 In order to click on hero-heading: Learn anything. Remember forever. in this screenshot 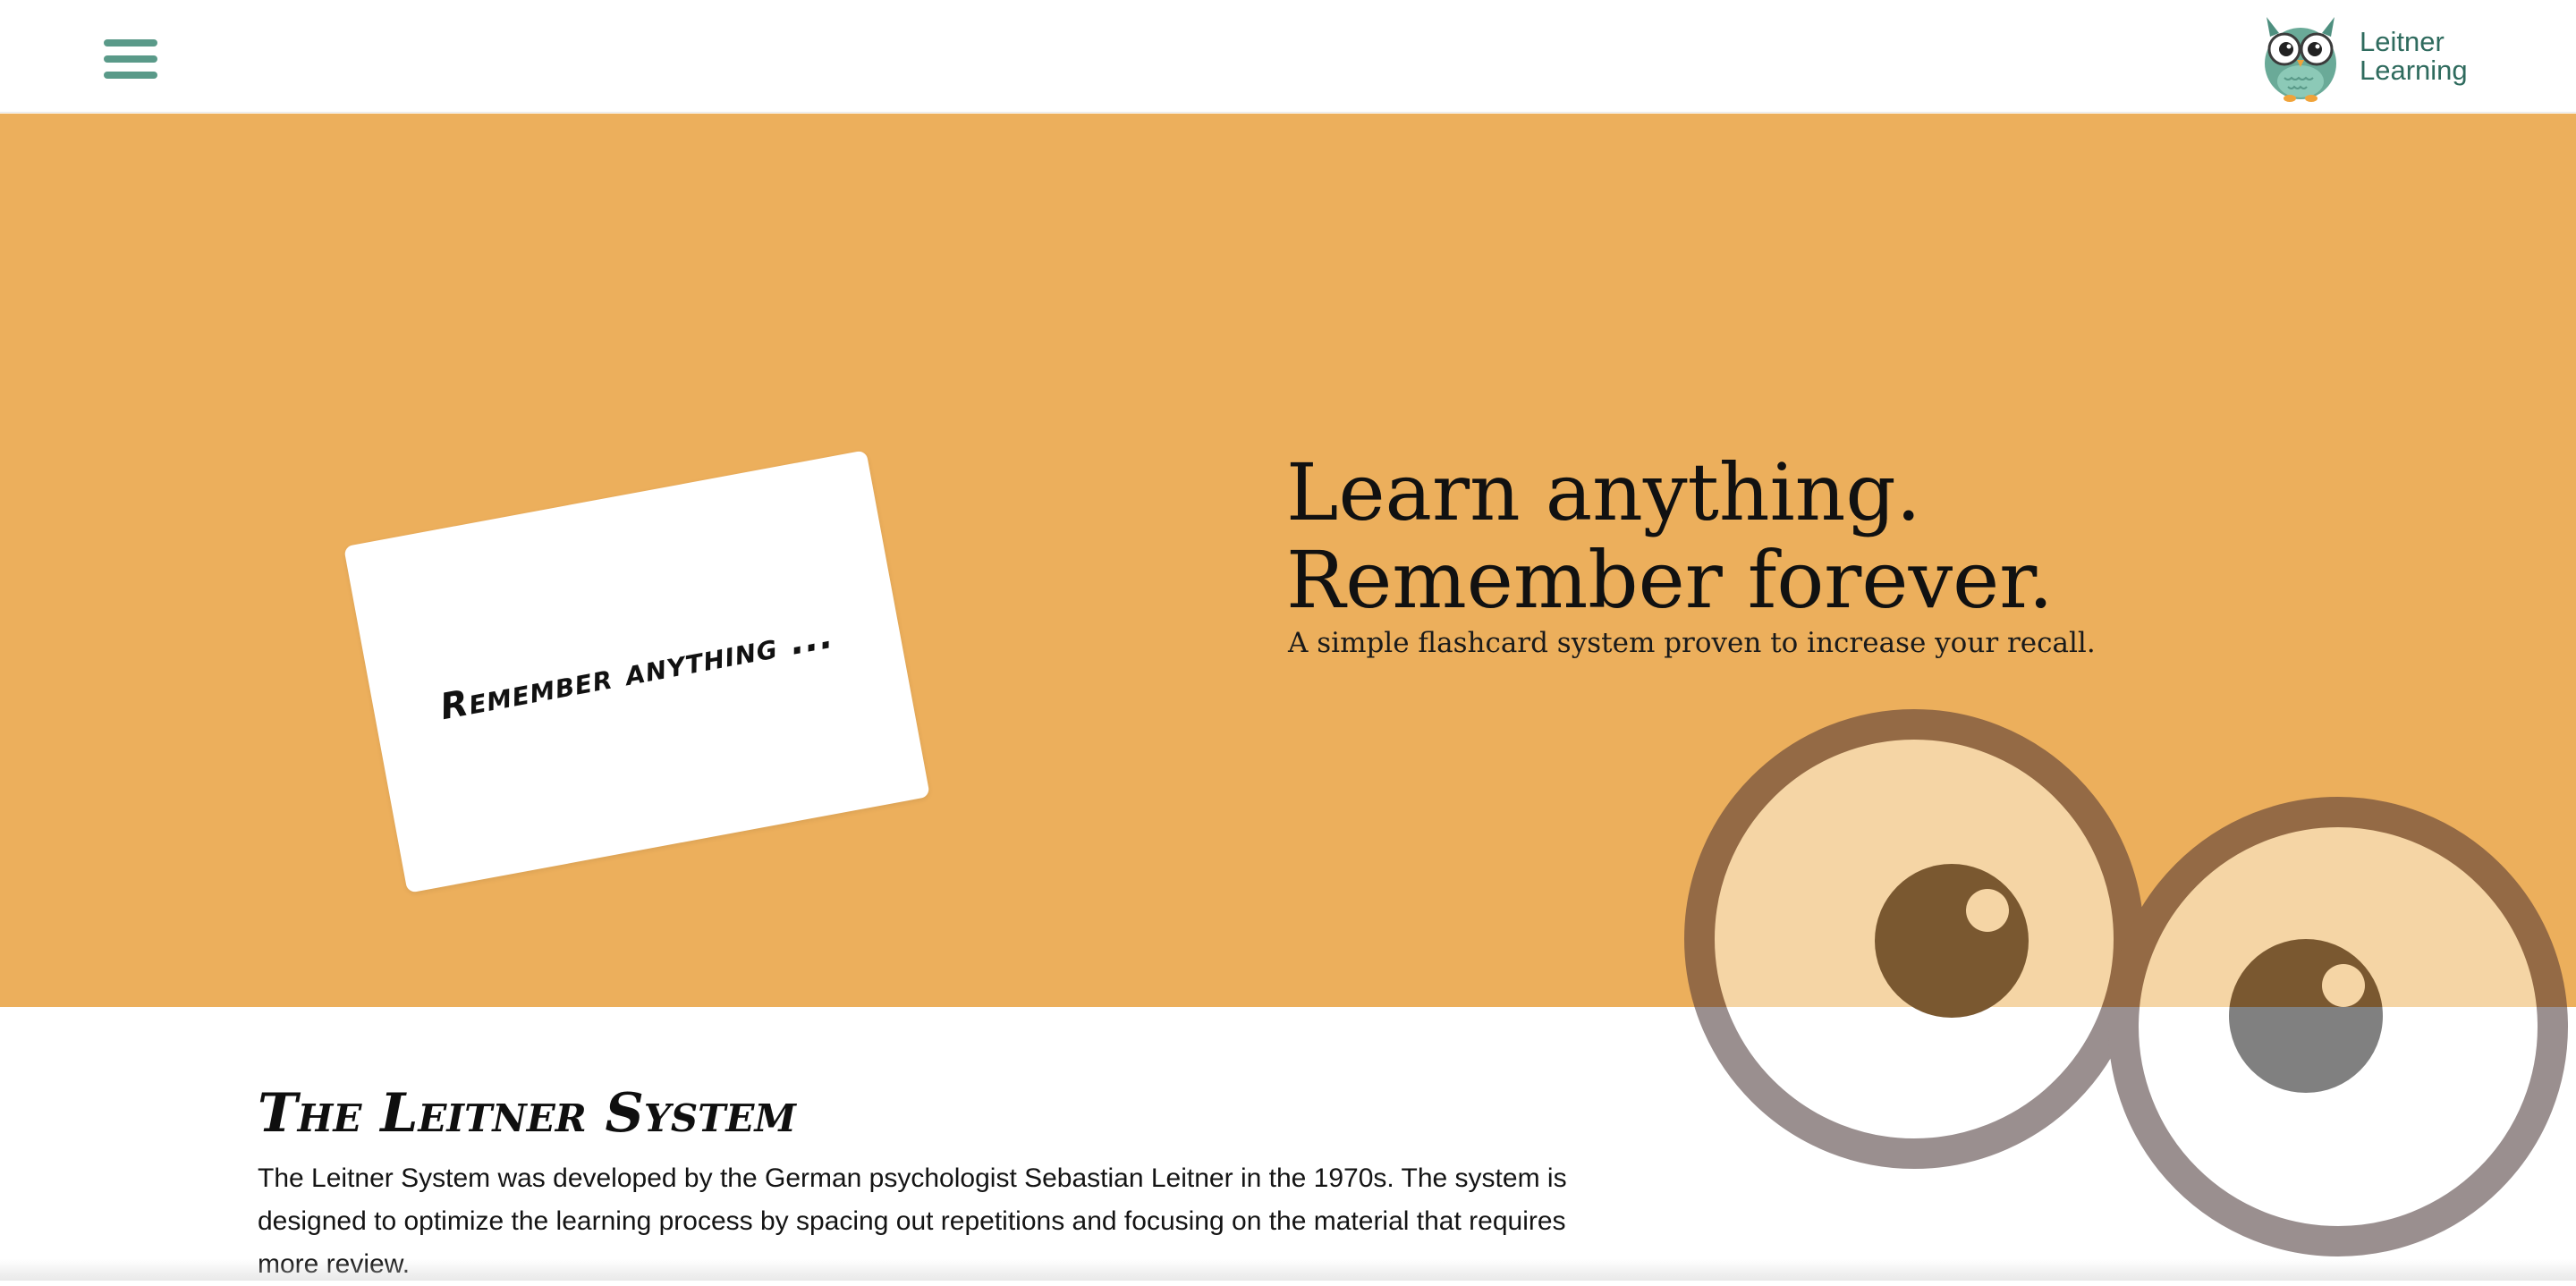, I will do `click(1670, 536)`.